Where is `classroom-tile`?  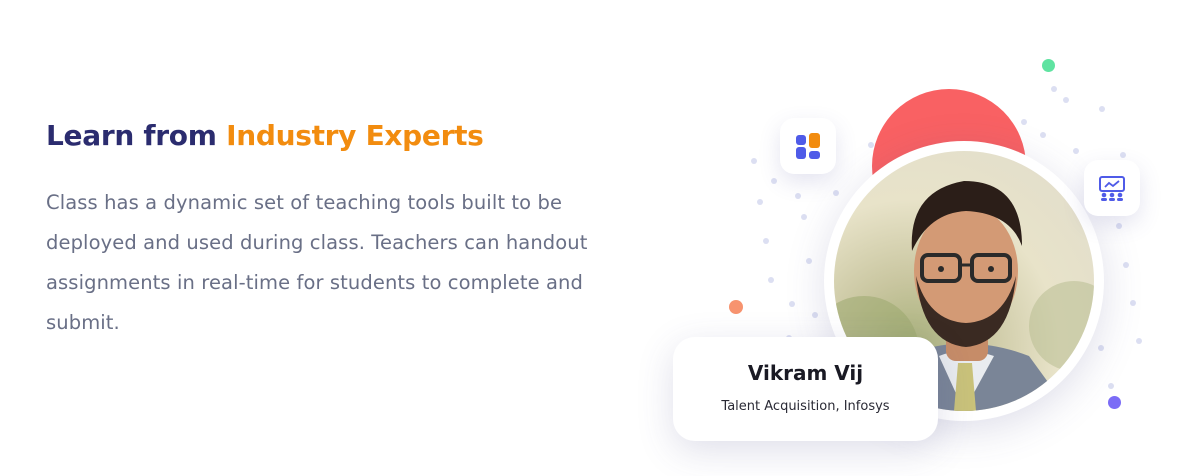
classroom-tile is located at coordinates (1112, 188).